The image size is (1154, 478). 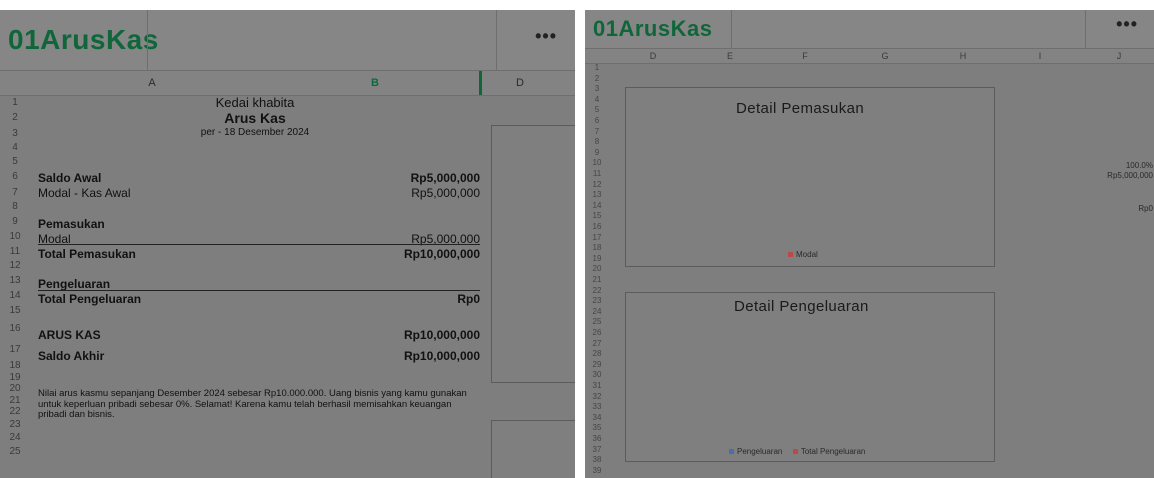 What do you see at coordinates (760, 451) in the screenshot?
I see `legend-label: Pengeluaran` at bounding box center [760, 451].